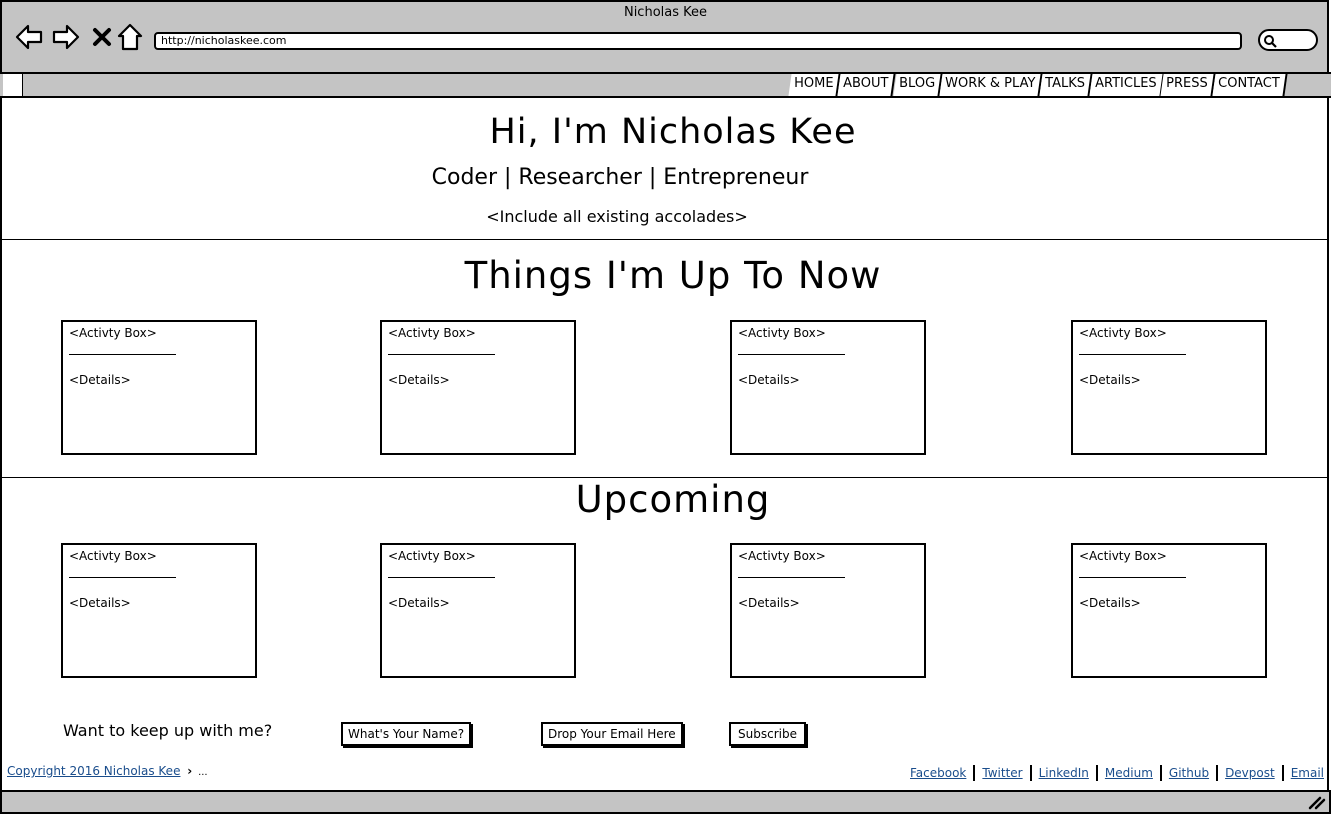 The height and width of the screenshot is (817, 1331). I want to click on email-field: Drop Your Email Here, so click(612, 734).